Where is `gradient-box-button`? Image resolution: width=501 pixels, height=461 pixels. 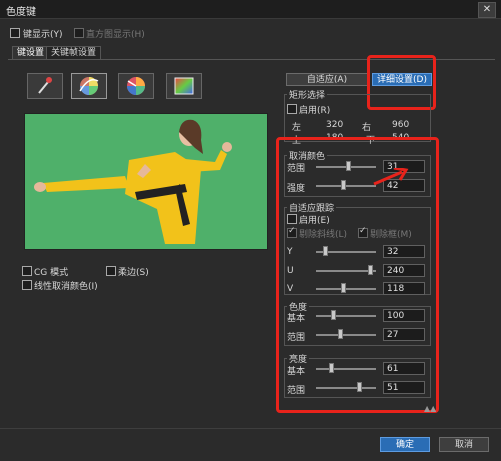
gradient-box-button is located at coordinates (184, 86).